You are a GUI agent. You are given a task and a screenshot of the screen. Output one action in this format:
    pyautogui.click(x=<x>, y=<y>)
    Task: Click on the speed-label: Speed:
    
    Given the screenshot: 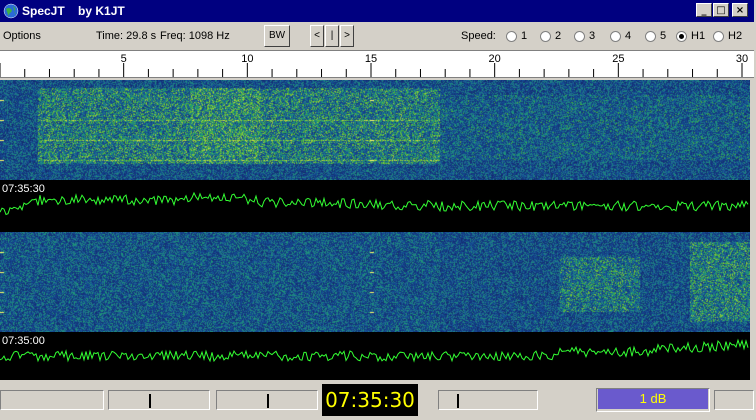 What is the action you would take?
    pyautogui.click(x=478, y=36)
    